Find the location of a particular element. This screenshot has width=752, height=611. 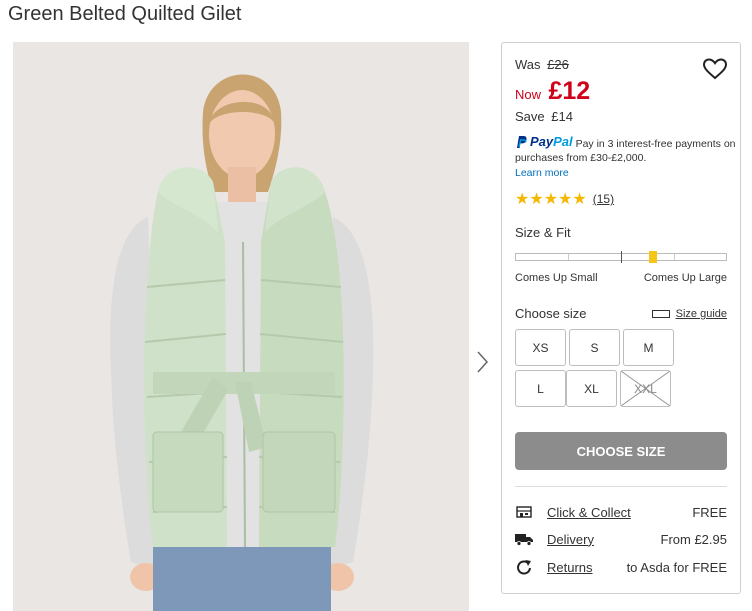

click-collect-value: FREE is located at coordinates (709, 512).